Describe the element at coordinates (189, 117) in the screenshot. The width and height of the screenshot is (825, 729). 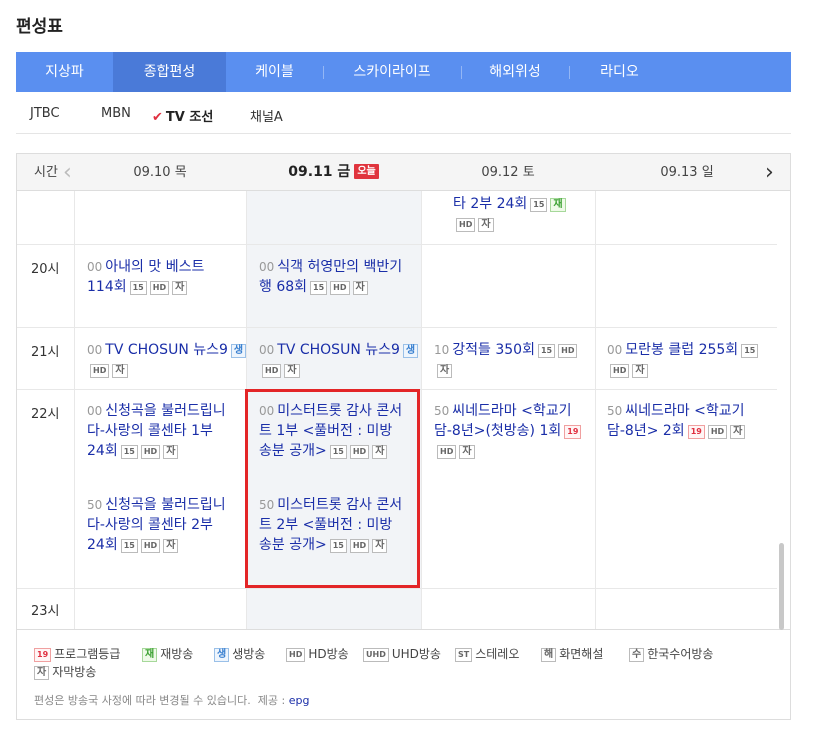
I see `channel-tvchosun-label: TV 조선` at that location.